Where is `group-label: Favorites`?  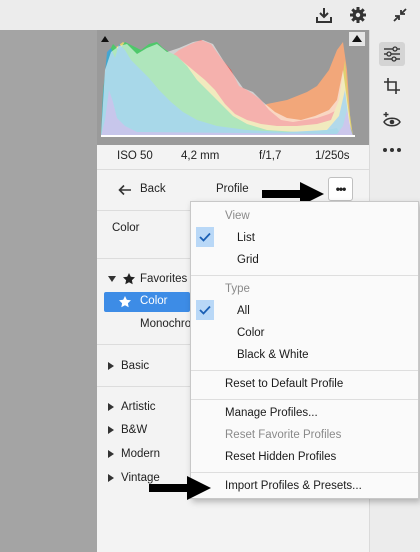 group-label: Favorites is located at coordinates (164, 279).